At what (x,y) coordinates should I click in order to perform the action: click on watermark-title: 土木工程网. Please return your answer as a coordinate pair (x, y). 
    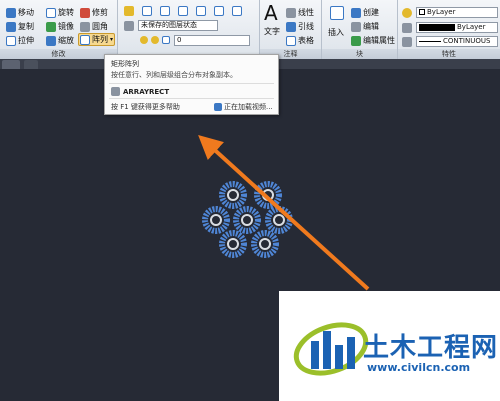
    Looking at the image, I should click on (431, 348).